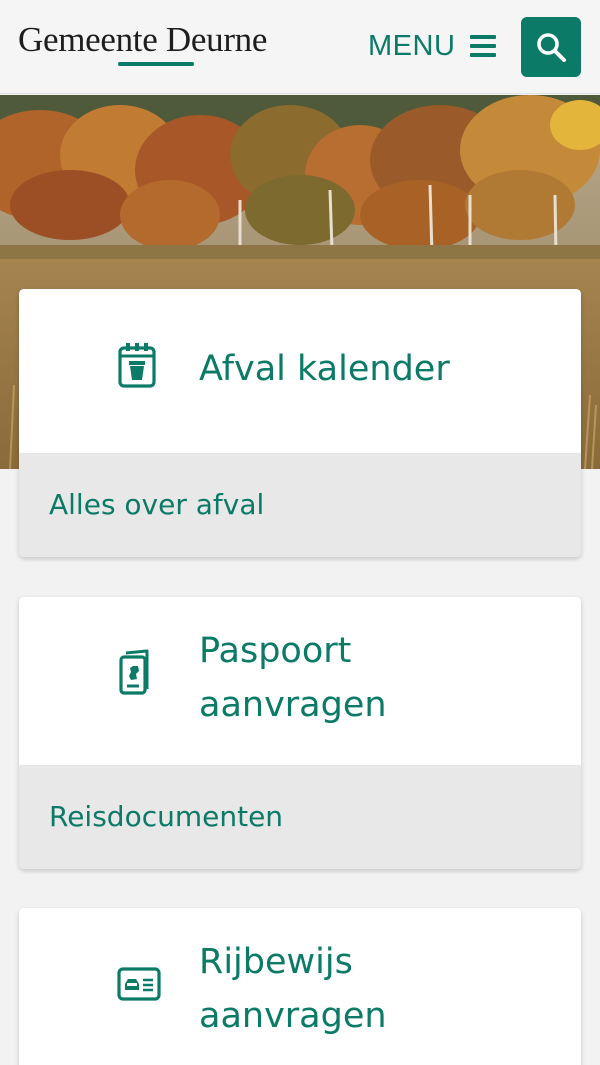 The width and height of the screenshot is (600, 1065). Describe the element at coordinates (293, 705) in the screenshot. I see `tile-paspoort-title-line-2: aanvragen` at that location.